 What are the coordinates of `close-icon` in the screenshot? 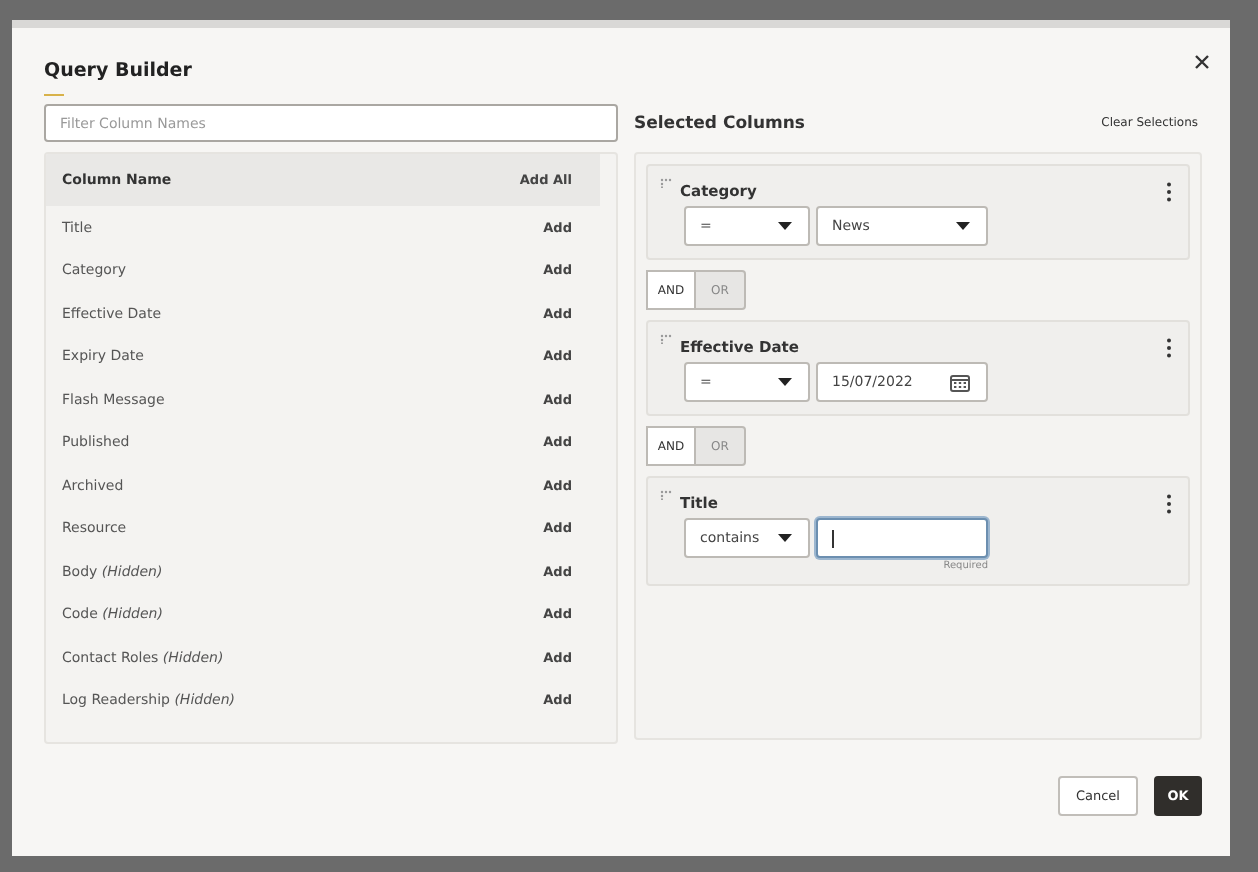 It's located at (1202, 62).